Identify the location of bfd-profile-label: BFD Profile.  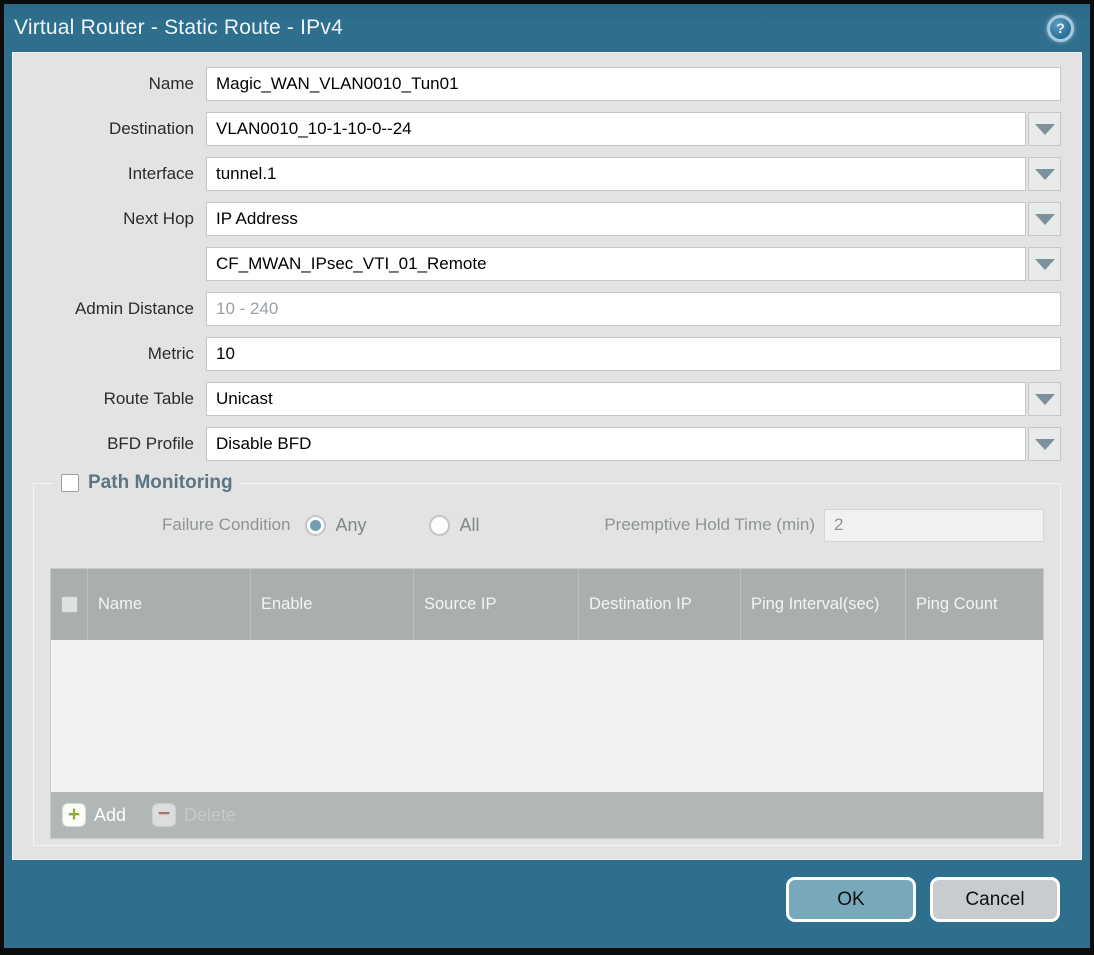
(150, 443).